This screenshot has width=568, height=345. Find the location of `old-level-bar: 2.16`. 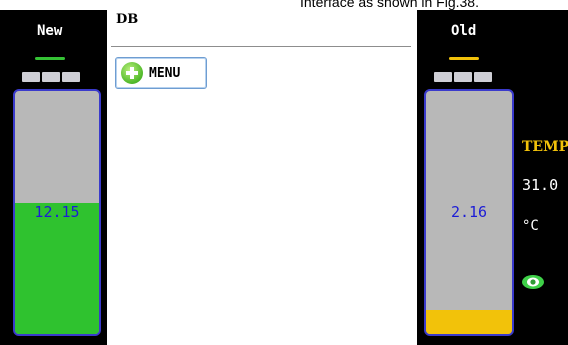

old-level-bar: 2.16 is located at coordinates (469, 212).